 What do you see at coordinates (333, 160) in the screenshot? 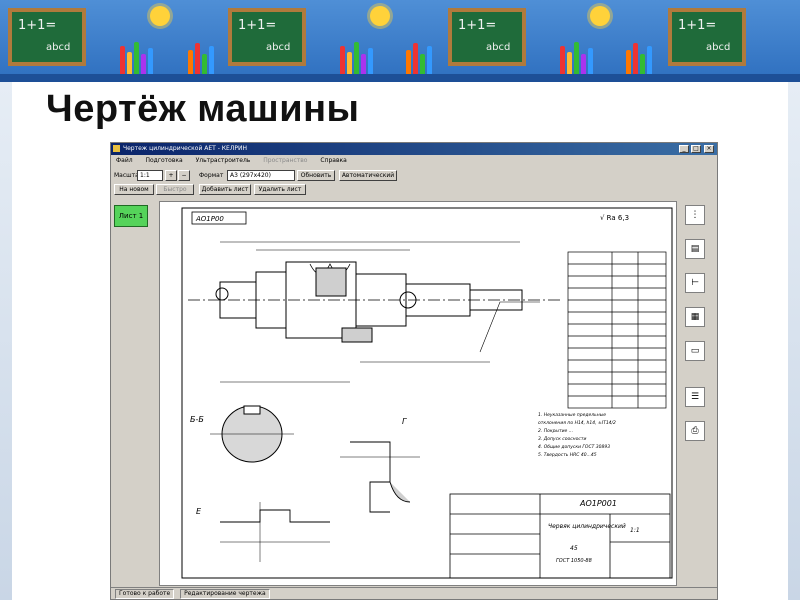
I see `menu-help: Справка` at bounding box center [333, 160].